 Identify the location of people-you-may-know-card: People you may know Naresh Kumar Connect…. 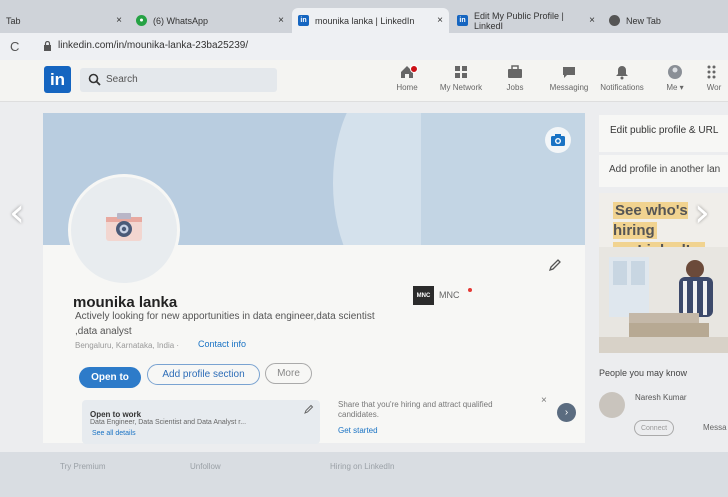
(663, 405).